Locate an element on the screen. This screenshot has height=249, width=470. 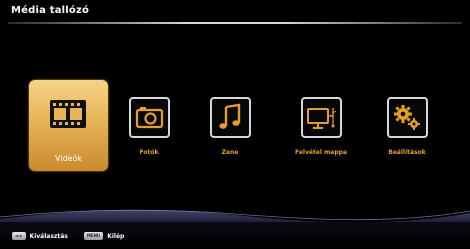
navigate-hint-label: Kiválasztás is located at coordinates (48, 236).